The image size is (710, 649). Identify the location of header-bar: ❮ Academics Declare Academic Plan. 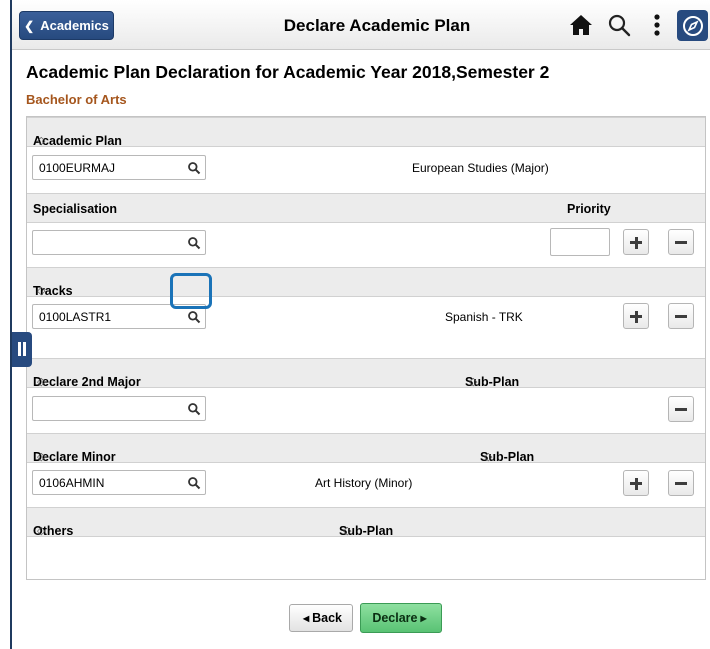
(361, 25).